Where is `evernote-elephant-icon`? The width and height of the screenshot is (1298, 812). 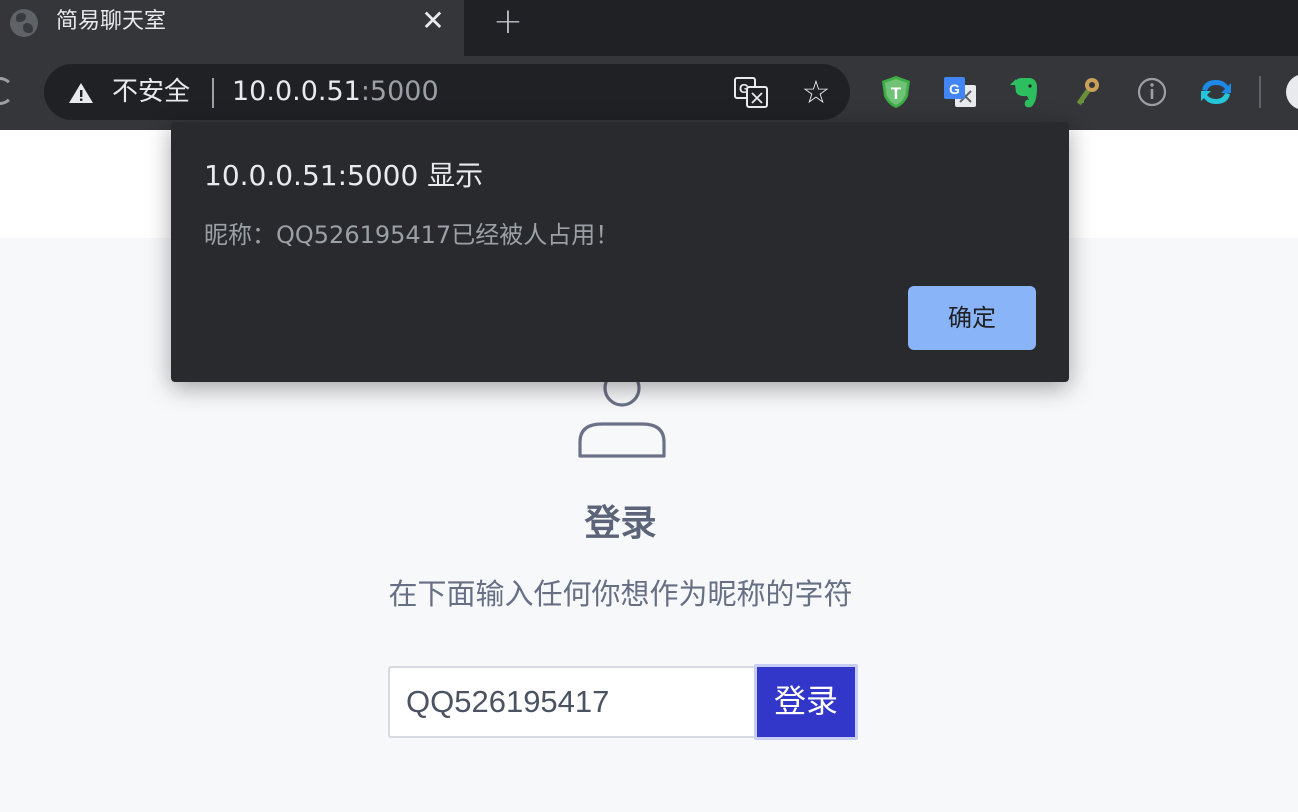
evernote-elephant-icon is located at coordinates (1024, 92).